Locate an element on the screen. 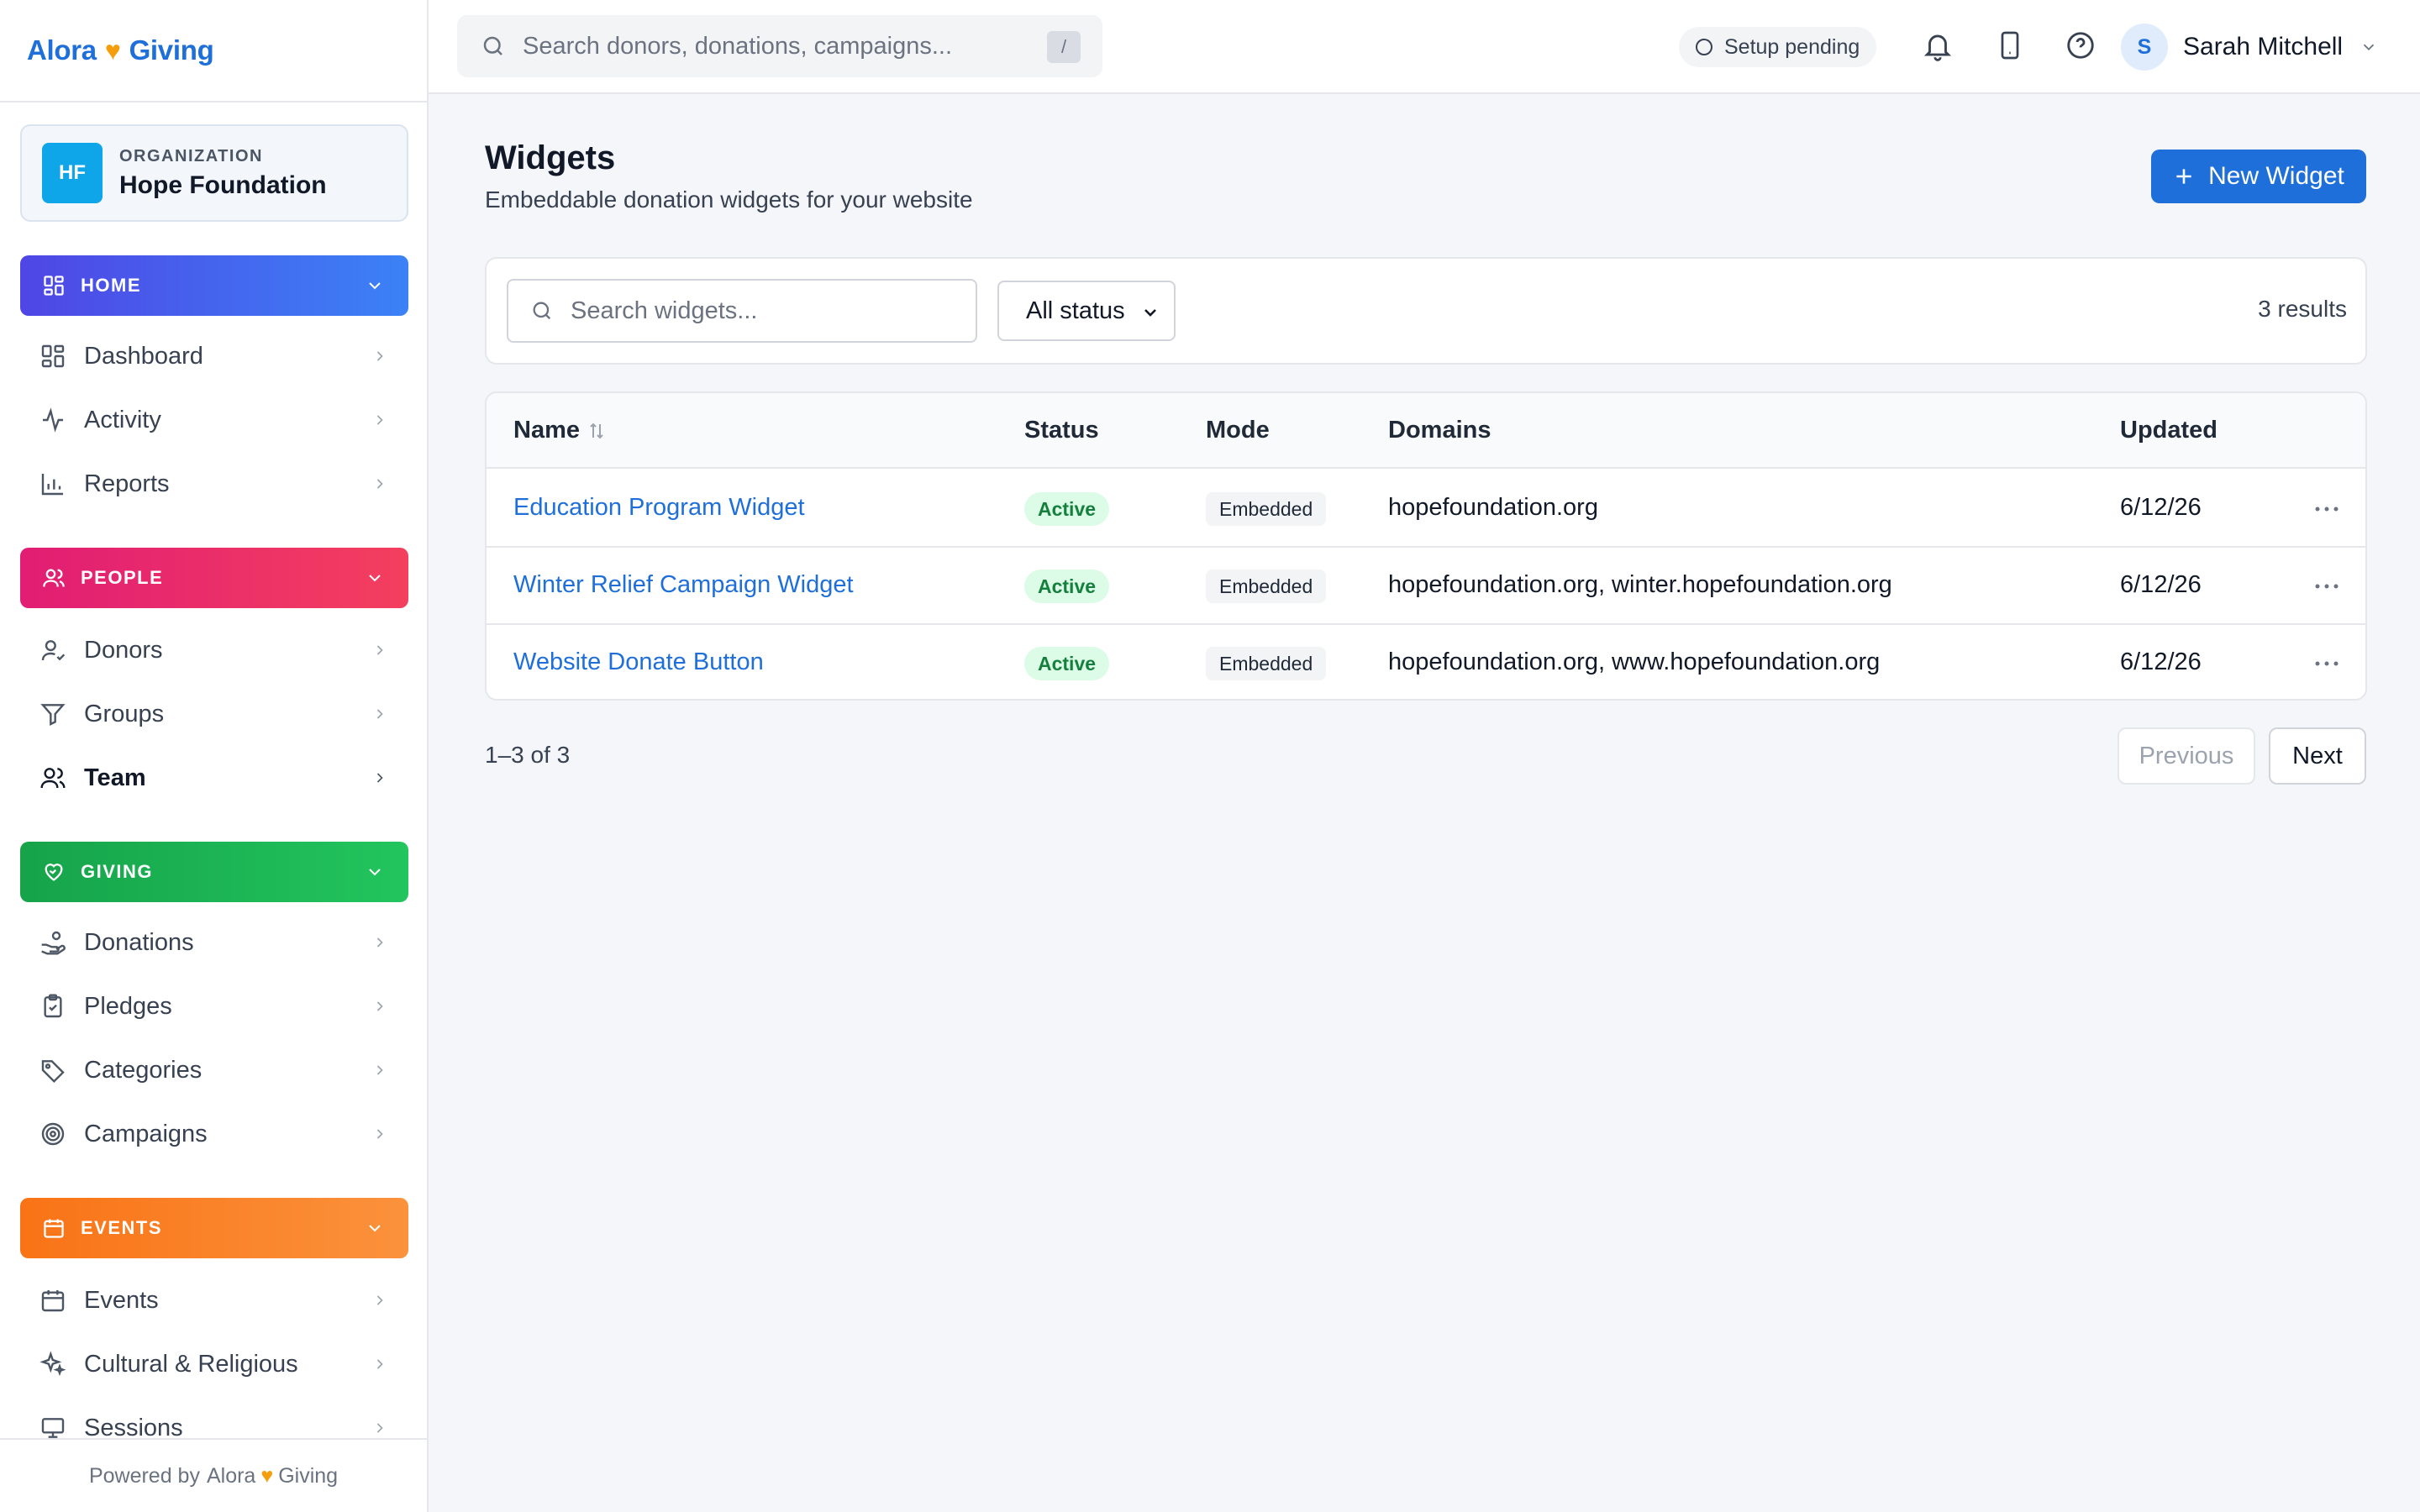  sidebar-item-label: Team is located at coordinates (115, 777).